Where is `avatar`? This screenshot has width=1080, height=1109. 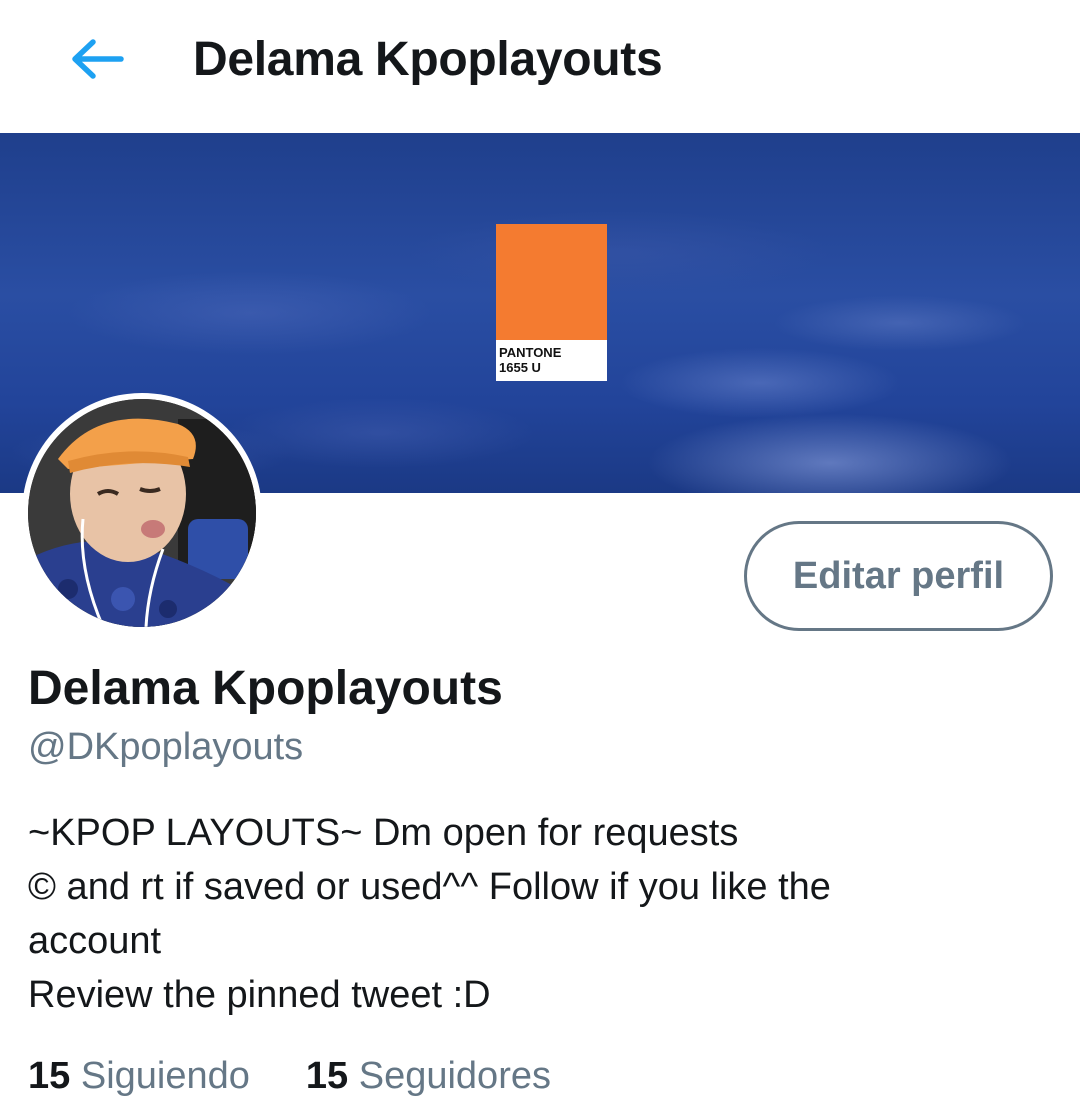
avatar is located at coordinates (142, 513).